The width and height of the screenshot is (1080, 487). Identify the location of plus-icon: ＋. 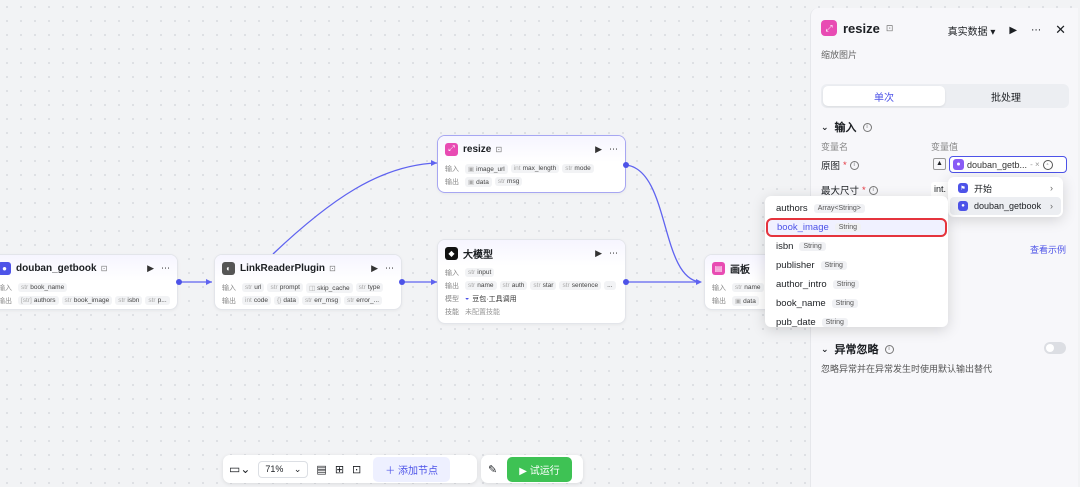
(390, 471).